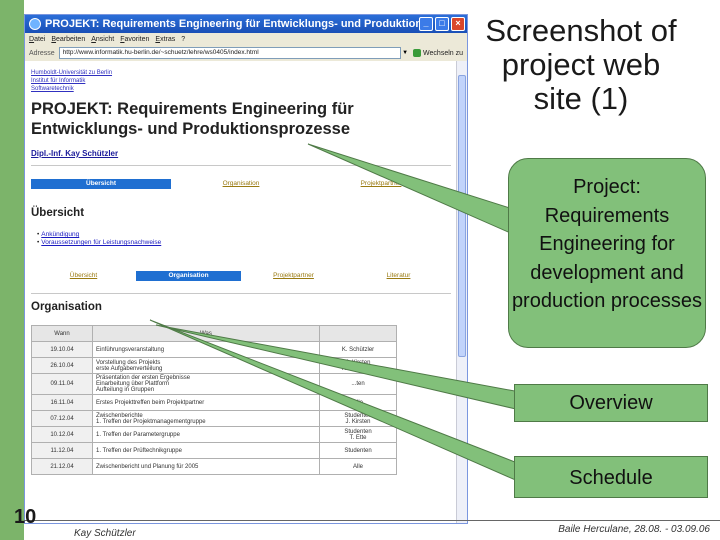  Describe the element at coordinates (62, 434) in the screenshot. I see `cell-date: 10.12.04` at that location.